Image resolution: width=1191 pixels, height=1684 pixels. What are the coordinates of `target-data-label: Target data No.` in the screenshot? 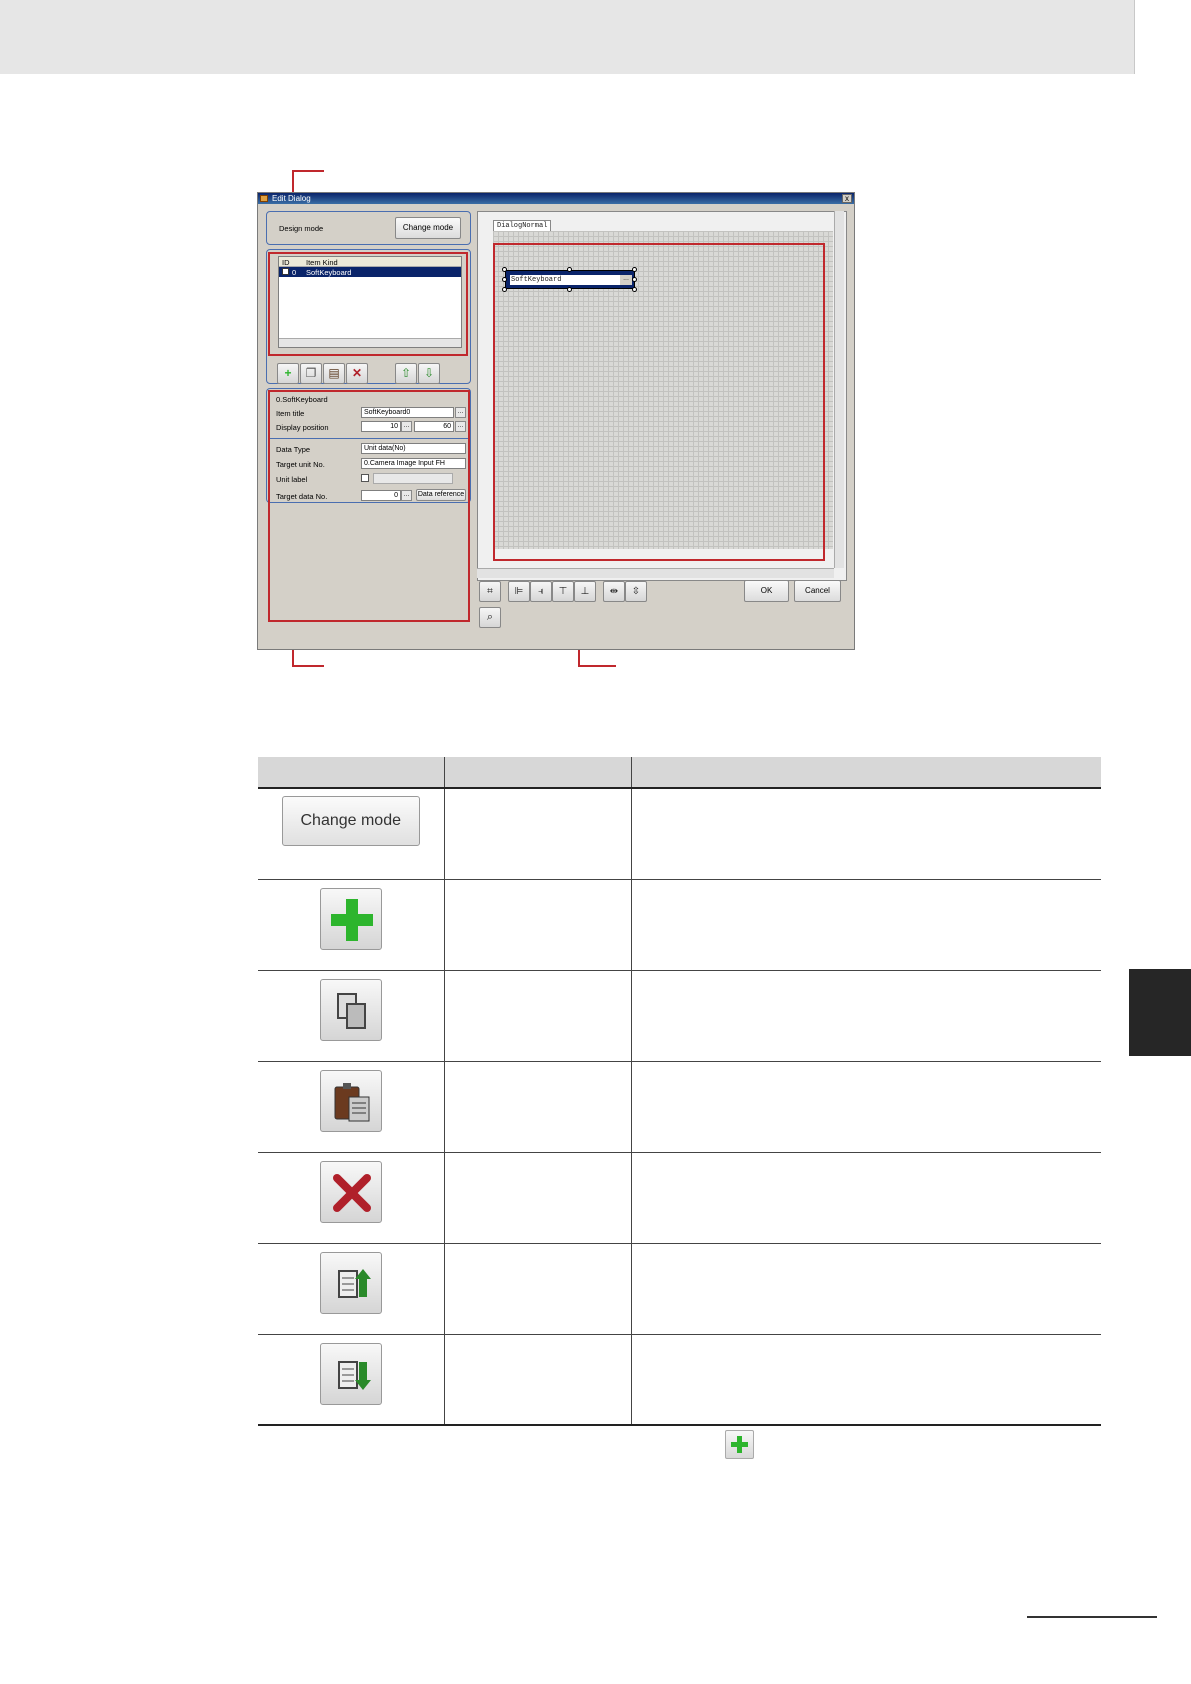 It's located at (302, 496).